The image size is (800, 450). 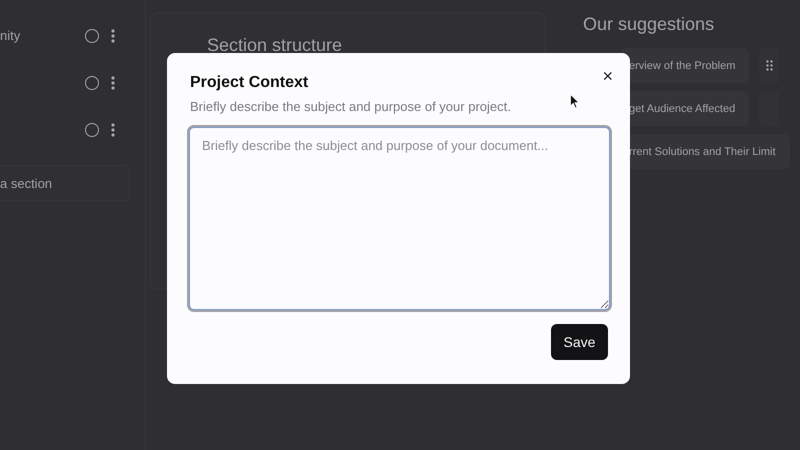 What do you see at coordinates (649, 24) in the screenshot?
I see `suggestions-title: Our suggestions` at bounding box center [649, 24].